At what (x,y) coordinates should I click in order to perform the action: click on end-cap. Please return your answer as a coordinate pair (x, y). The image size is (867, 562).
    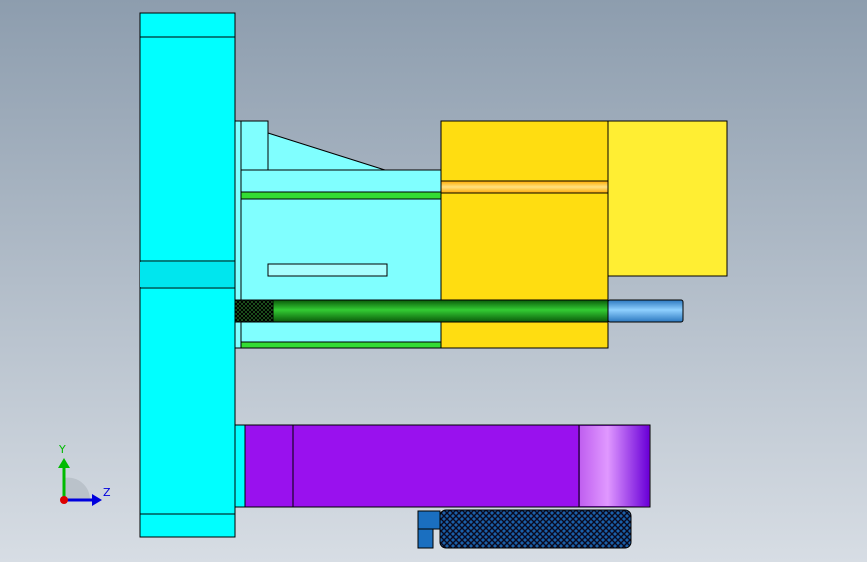
    Looking at the image, I should click on (667, 198).